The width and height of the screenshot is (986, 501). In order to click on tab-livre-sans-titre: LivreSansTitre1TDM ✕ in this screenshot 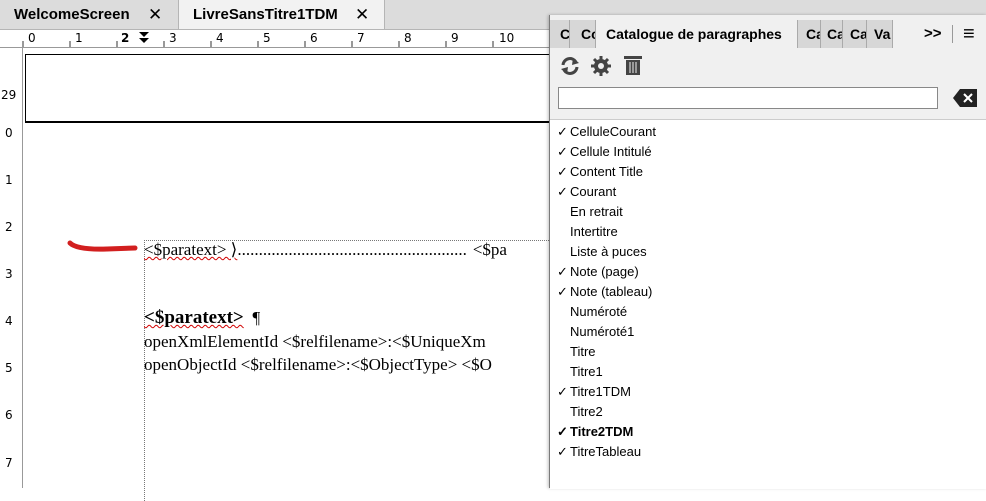, I will do `click(282, 14)`.